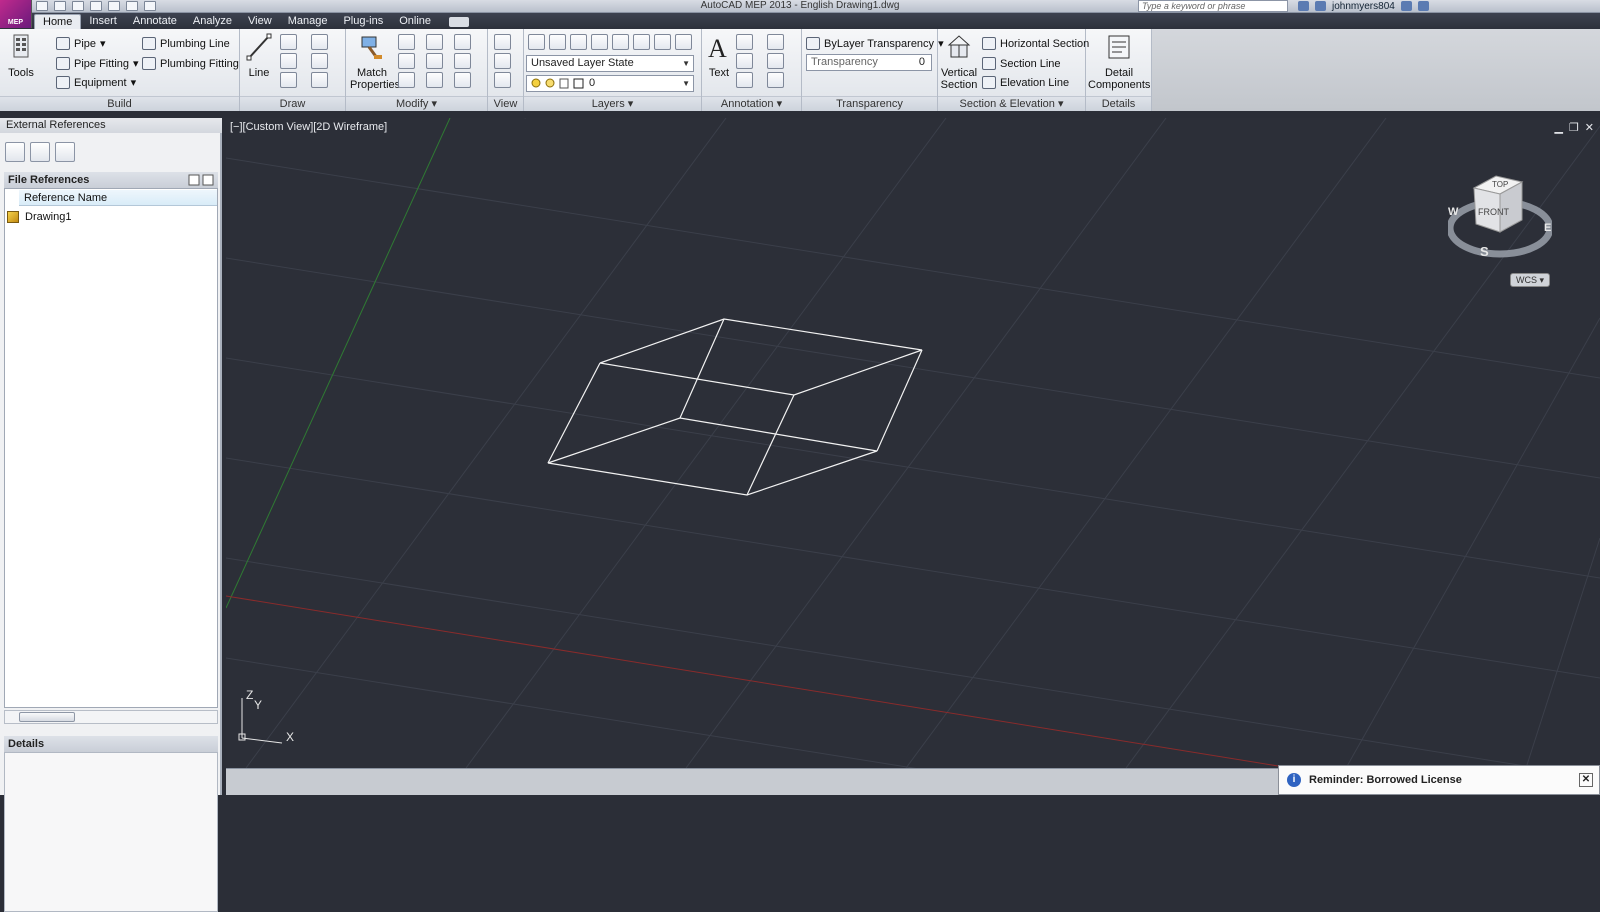  I want to click on tab-home: Home, so click(58, 21).